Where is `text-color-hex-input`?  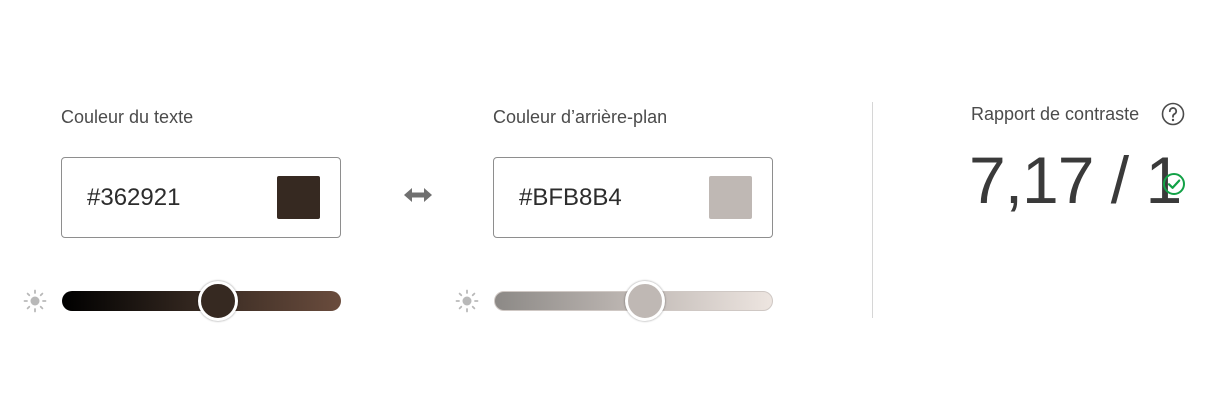
text-color-hex-input is located at coordinates (172, 198).